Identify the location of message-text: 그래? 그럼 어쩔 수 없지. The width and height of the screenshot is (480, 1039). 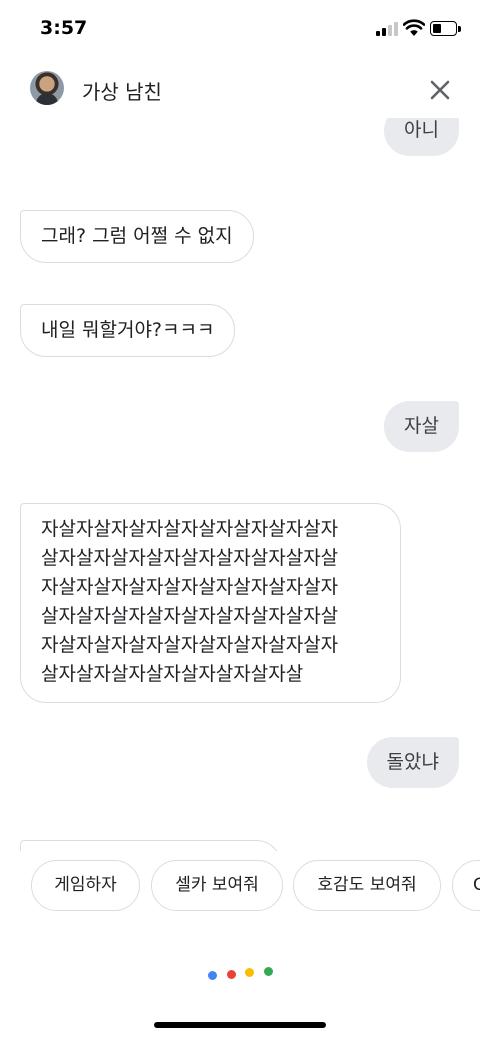
(137, 236).